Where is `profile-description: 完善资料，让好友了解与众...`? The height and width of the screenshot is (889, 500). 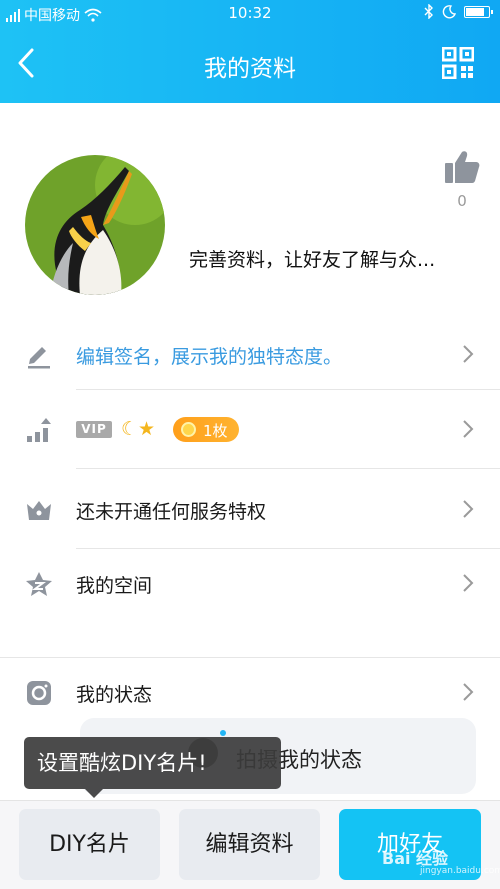 profile-description: 完善资料，让好友了解与众... is located at coordinates (312, 258).